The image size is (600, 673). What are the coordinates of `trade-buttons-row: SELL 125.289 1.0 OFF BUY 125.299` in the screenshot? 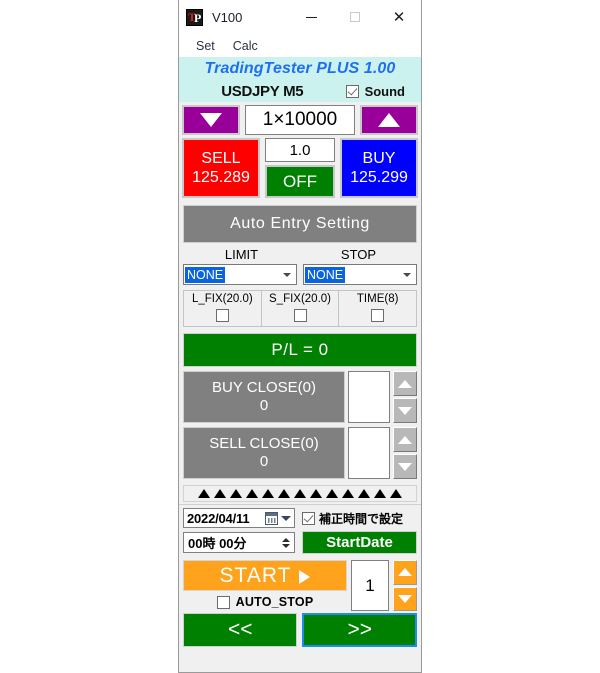 It's located at (300, 169).